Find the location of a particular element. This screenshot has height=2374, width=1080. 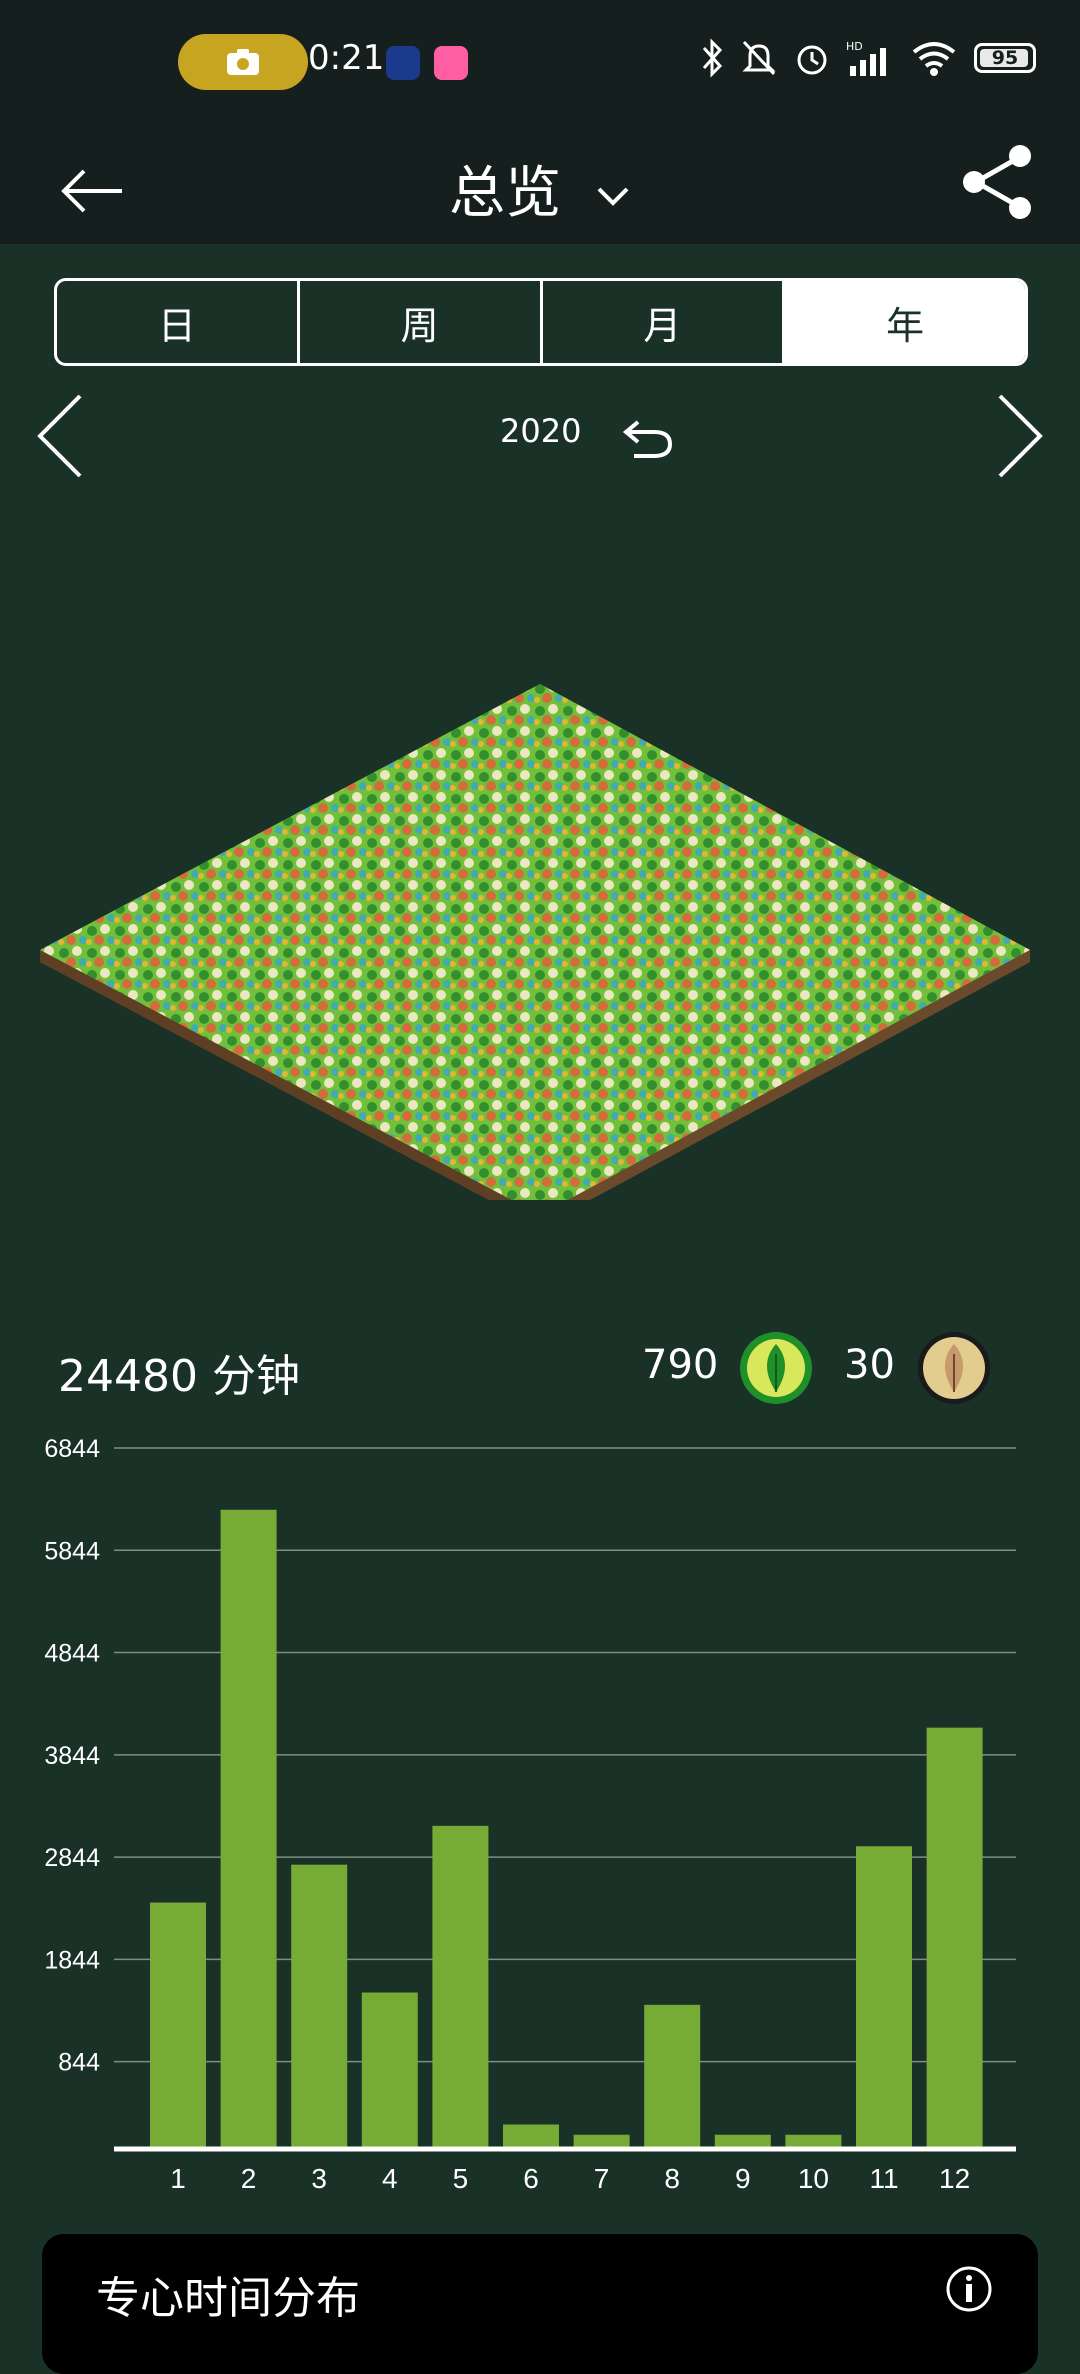

period-tabs: 日 周 月 年 is located at coordinates (541, 322).